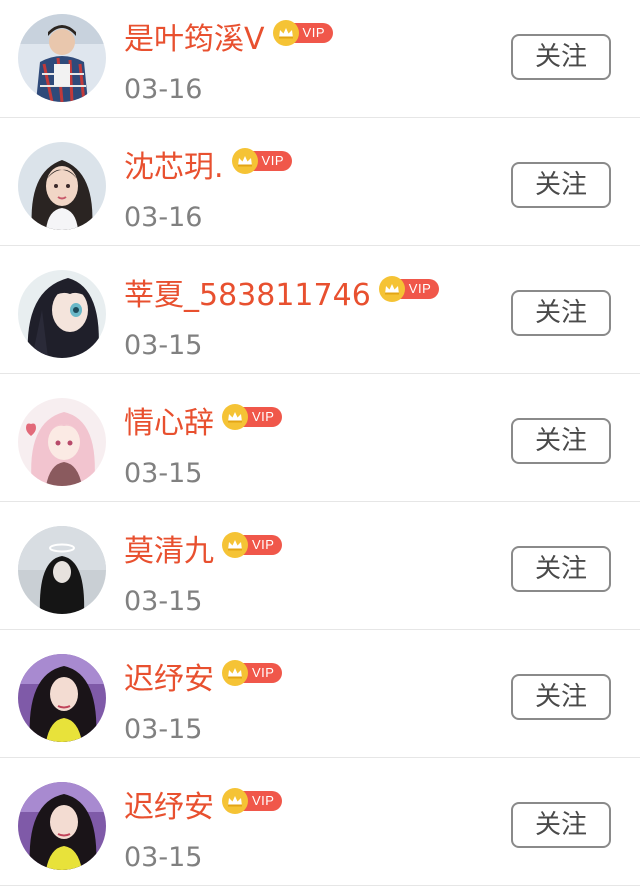 The image size is (640, 894). Describe the element at coordinates (194, 40) in the screenshot. I see `username: 是叶筠溪V` at that location.